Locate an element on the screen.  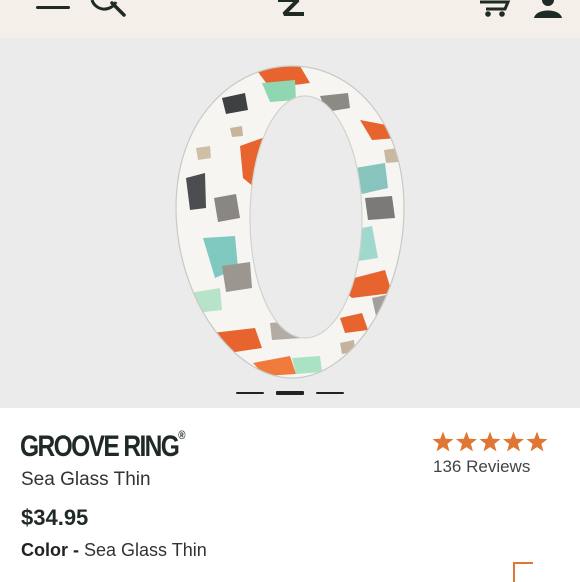
top-header-bar is located at coordinates (290, 19).